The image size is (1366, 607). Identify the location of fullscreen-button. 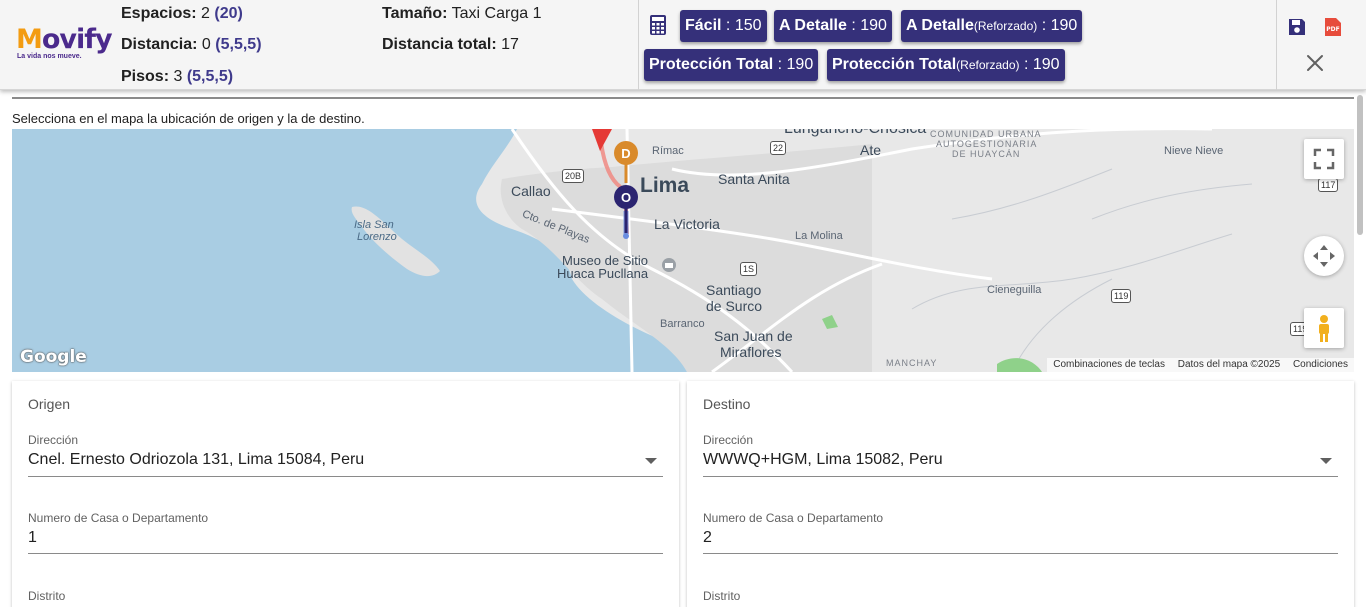
(1324, 159).